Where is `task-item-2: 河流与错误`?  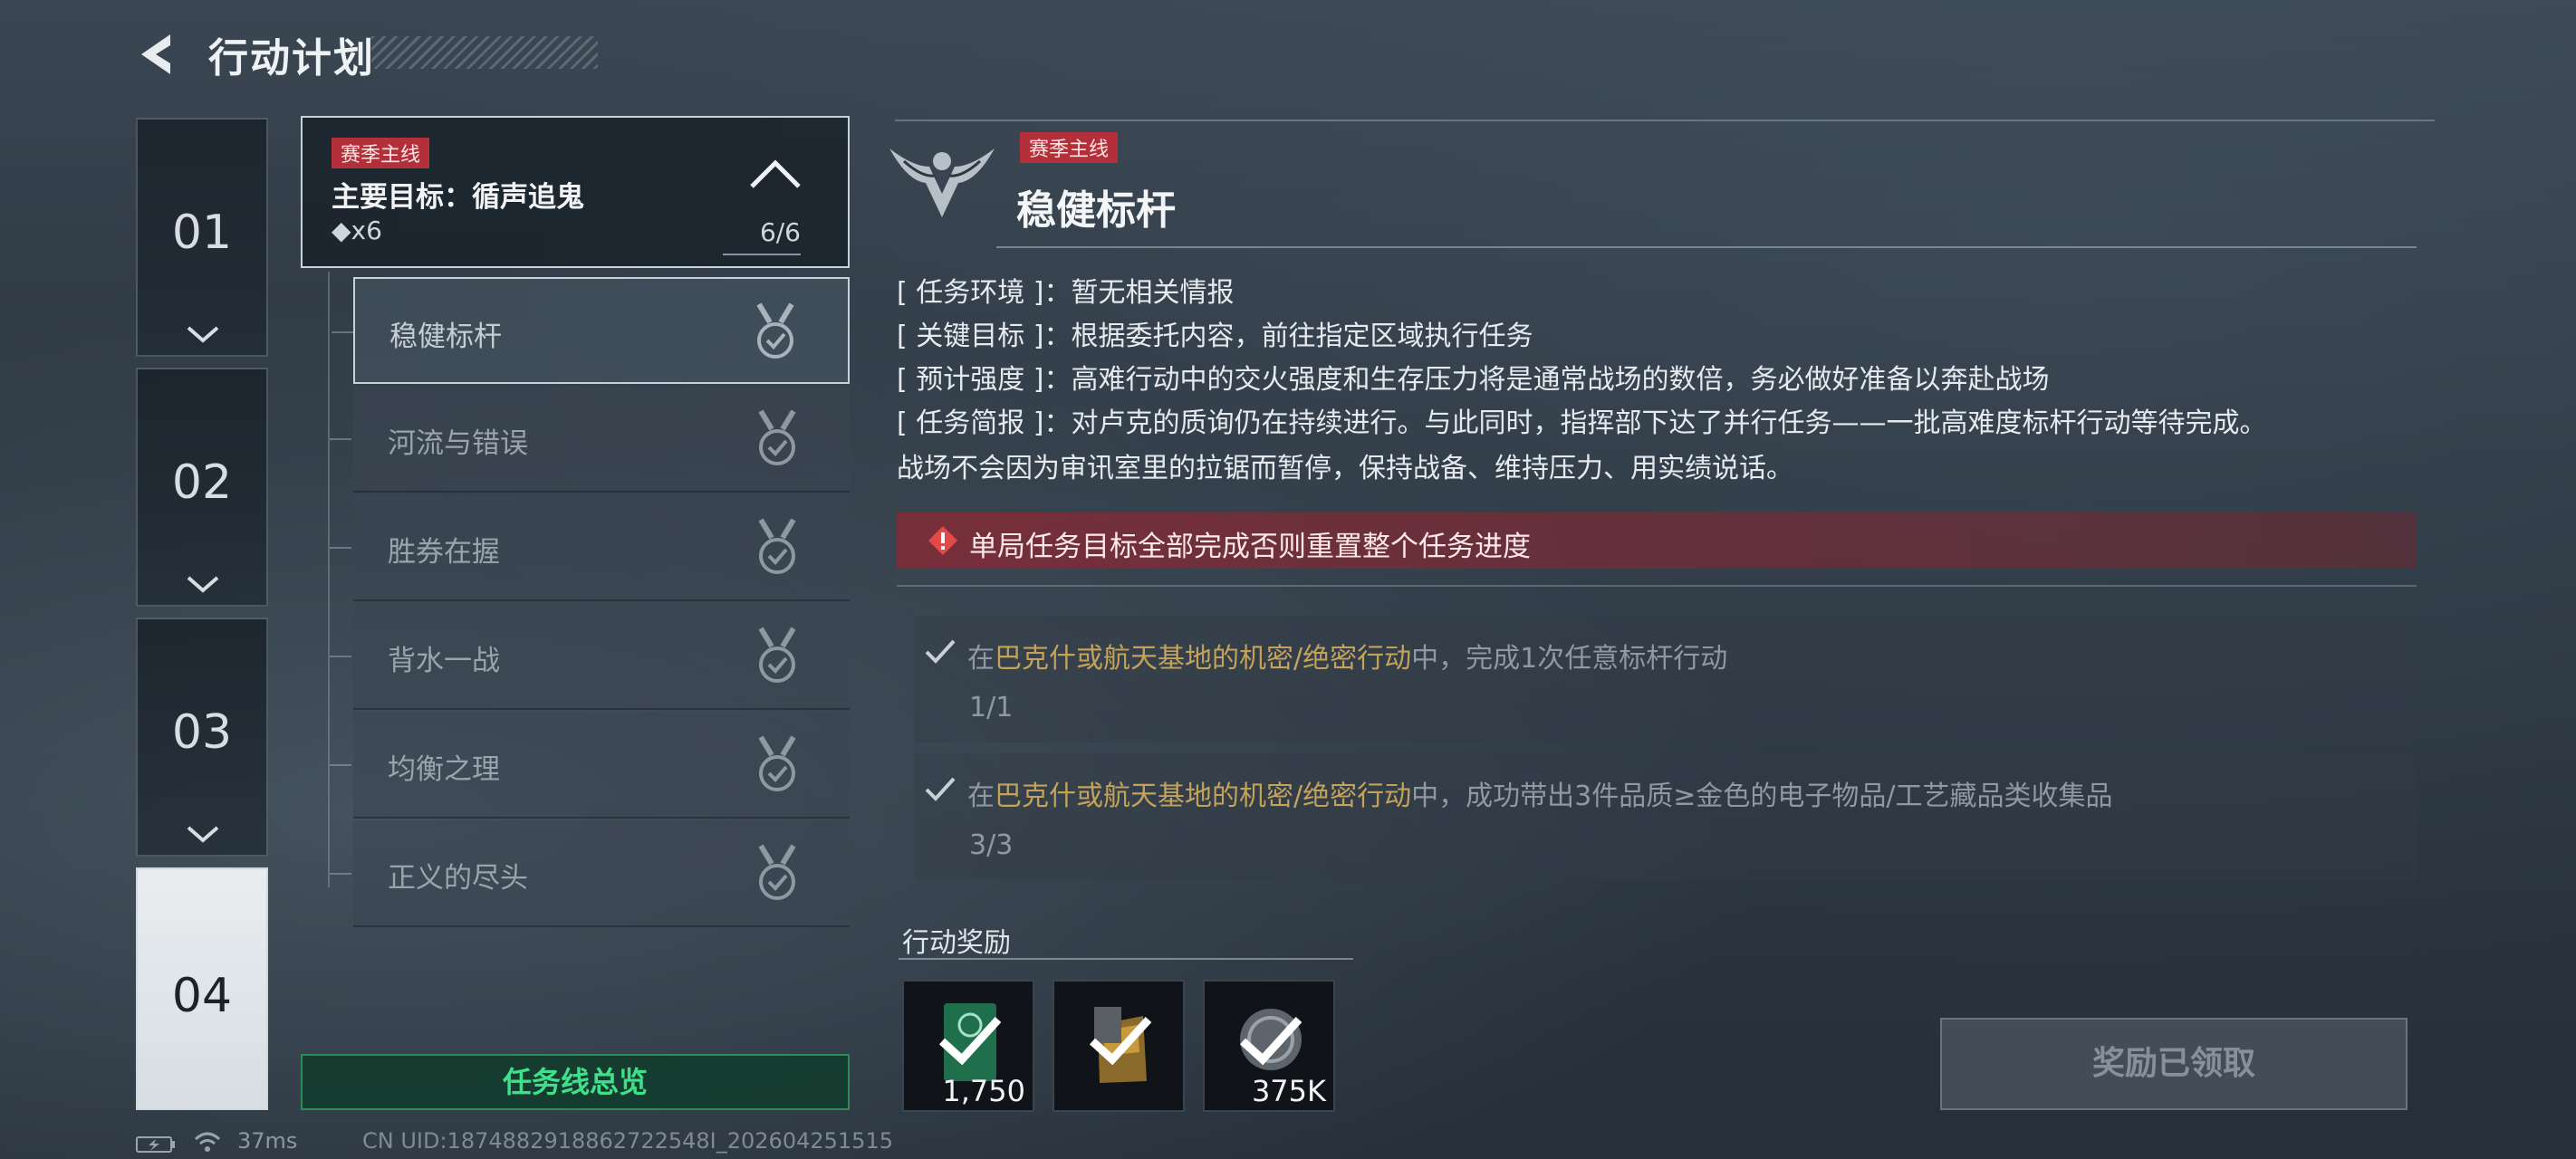 task-item-2: 河流与错误 is located at coordinates (590, 439).